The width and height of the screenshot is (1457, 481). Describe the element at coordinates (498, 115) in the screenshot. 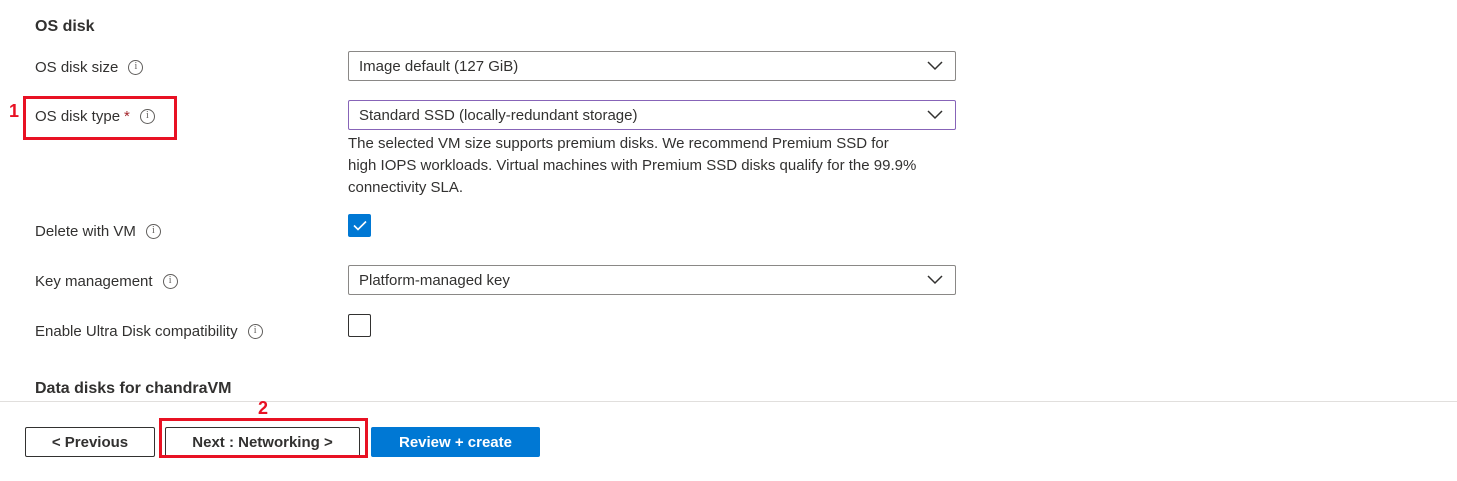

I see `os-disk-type-value: Standard SSD (locally-redundant storage)` at that location.